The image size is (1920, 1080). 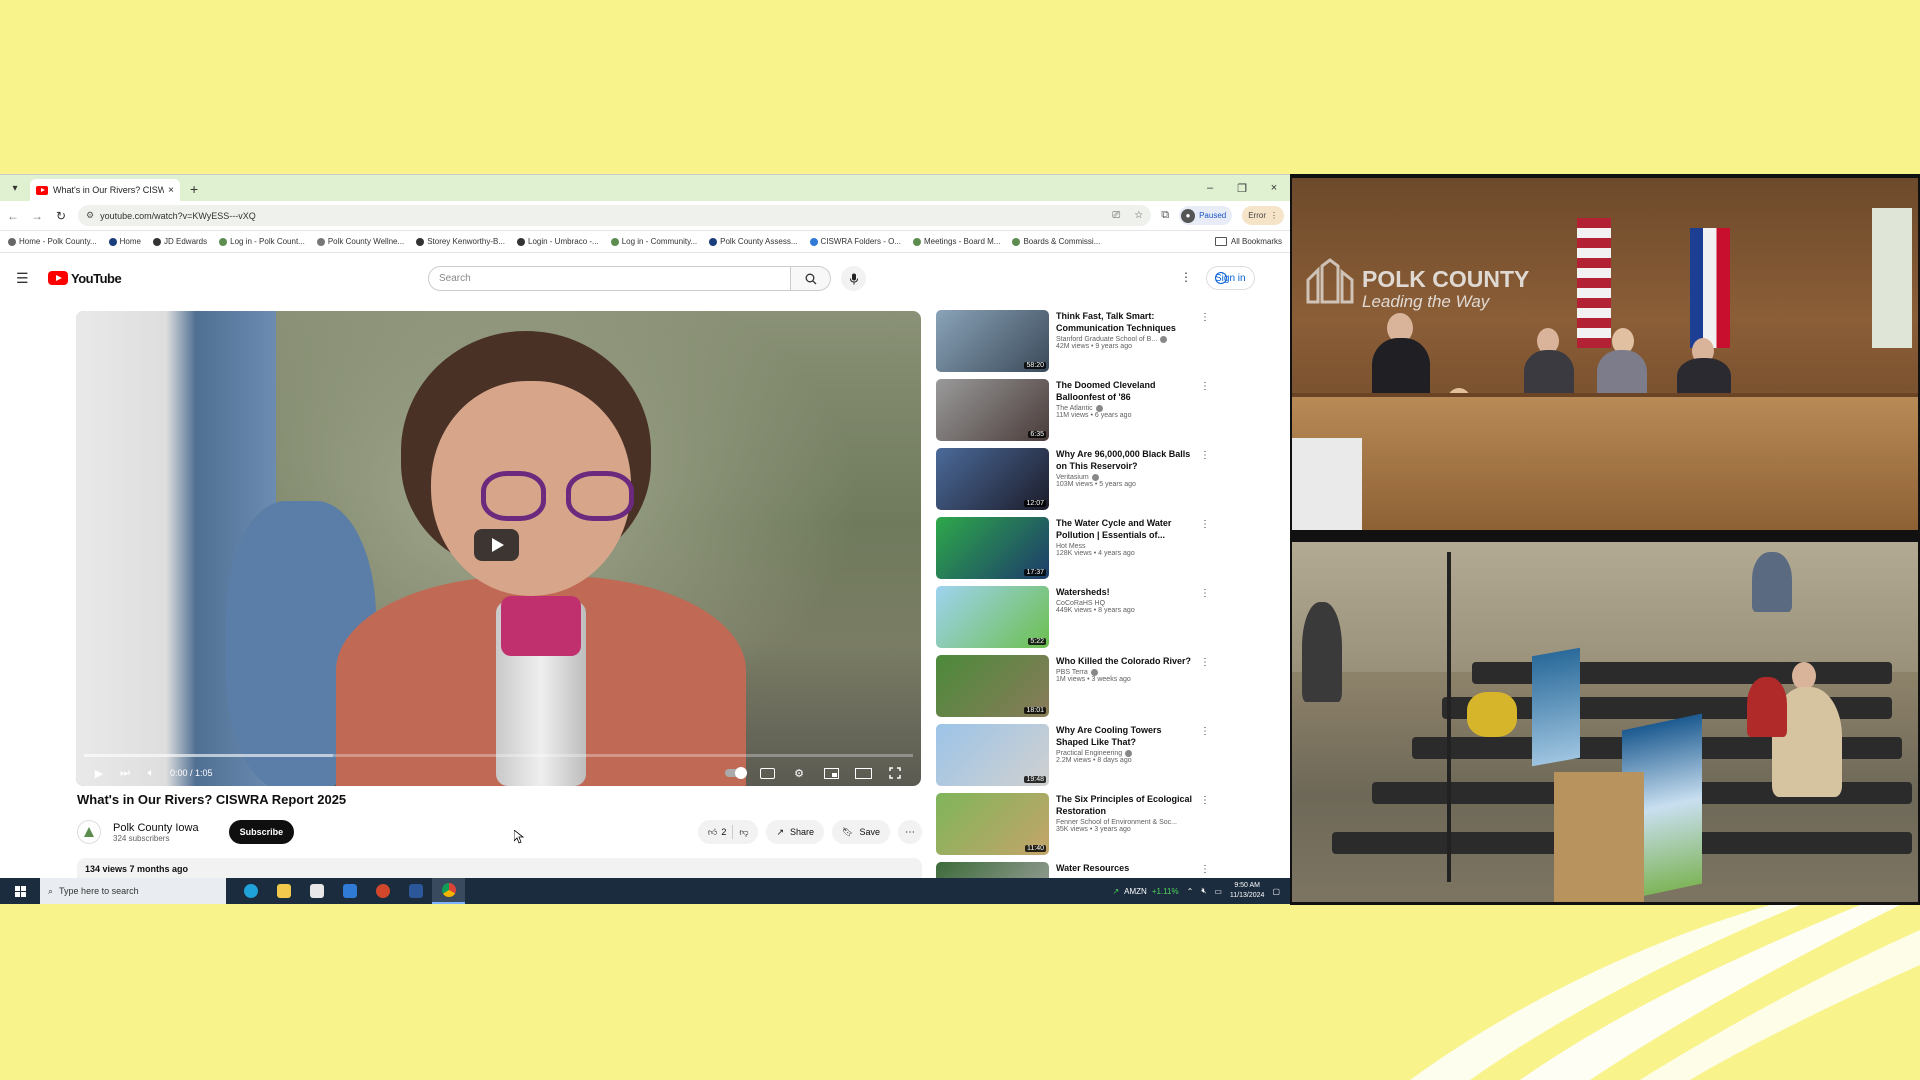 I want to click on back-icon: ←, so click(x=13, y=216).